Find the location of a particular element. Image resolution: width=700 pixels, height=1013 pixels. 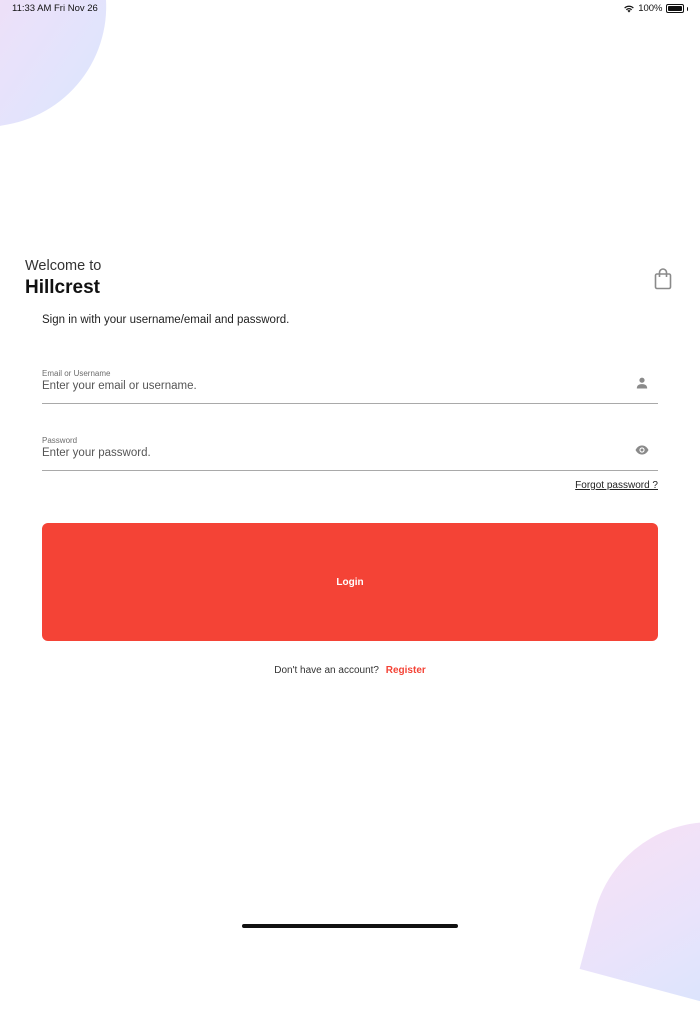

register-prompt: Don't have an account? is located at coordinates (326, 670).